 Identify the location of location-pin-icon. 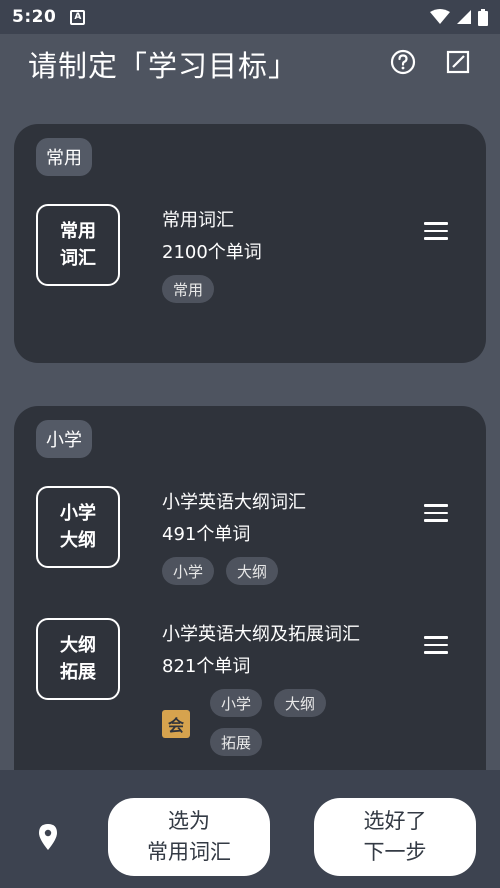
(48, 837).